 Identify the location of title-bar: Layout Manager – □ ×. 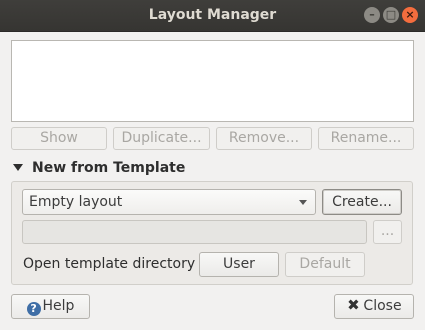
(212, 16).